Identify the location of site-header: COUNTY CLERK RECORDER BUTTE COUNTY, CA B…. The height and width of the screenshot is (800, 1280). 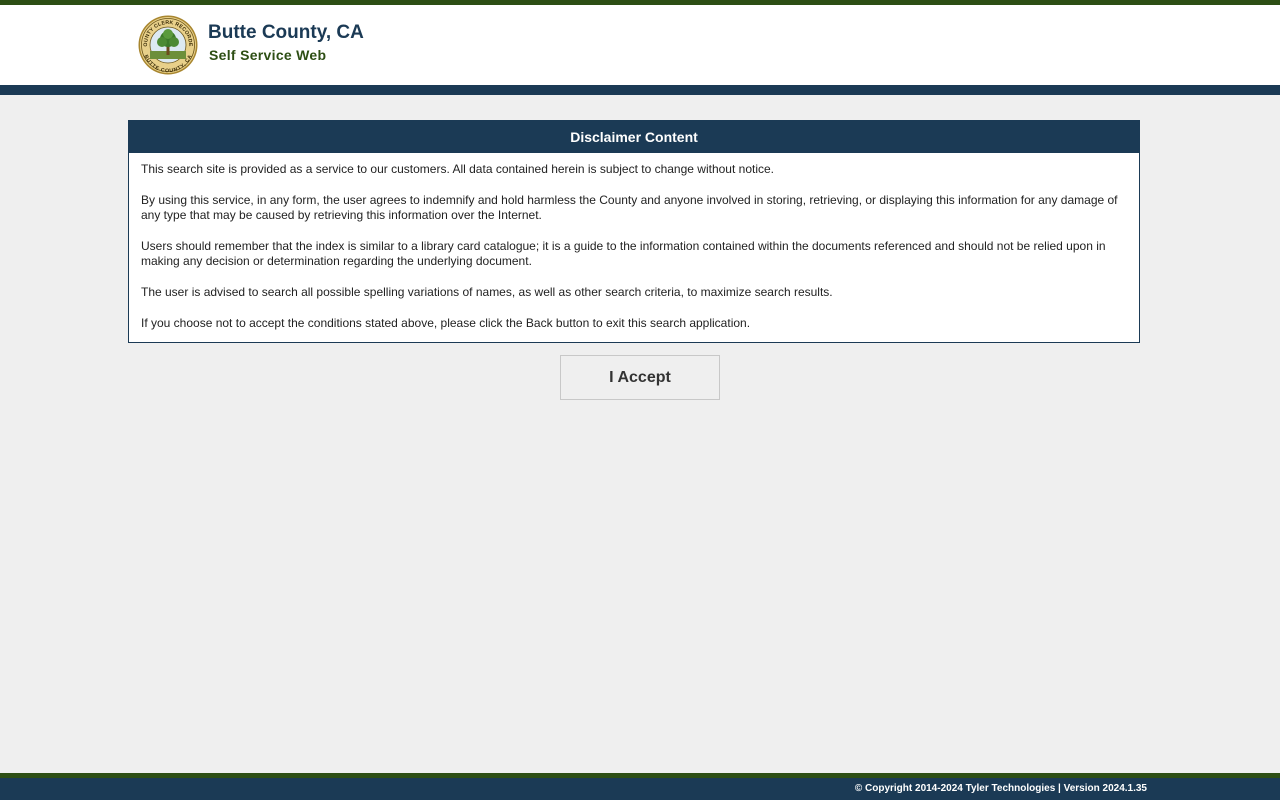
(640, 45).